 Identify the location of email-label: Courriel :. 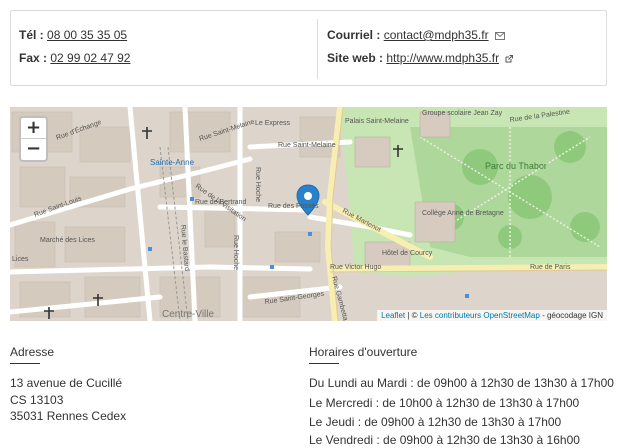
(354, 35).